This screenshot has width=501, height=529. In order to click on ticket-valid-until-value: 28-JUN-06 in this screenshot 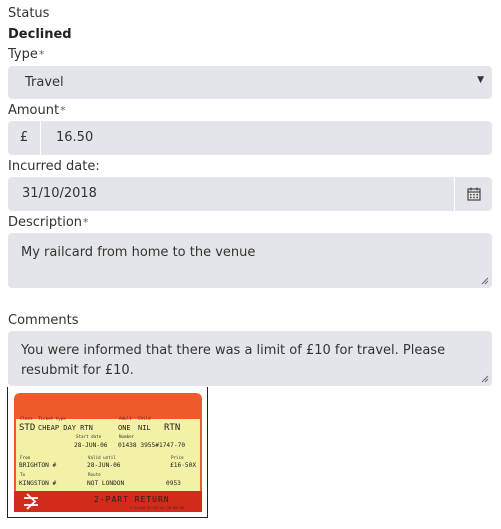, I will do `click(104, 465)`.